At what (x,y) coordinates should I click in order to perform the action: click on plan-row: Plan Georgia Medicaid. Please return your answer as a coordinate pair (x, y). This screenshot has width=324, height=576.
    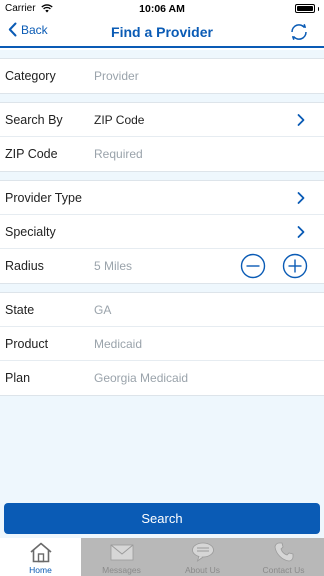
    Looking at the image, I should click on (162, 378).